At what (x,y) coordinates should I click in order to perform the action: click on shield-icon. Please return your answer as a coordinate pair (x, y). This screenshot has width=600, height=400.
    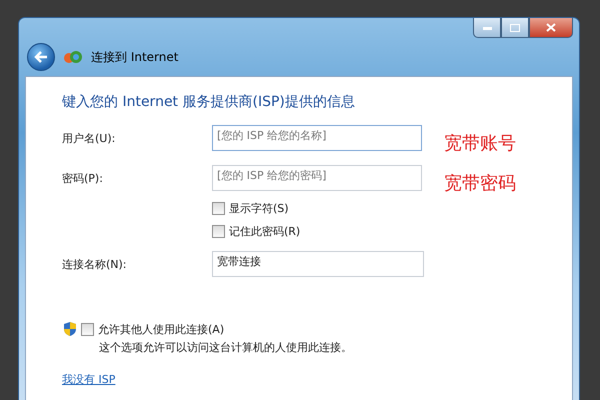
    Looking at the image, I should click on (70, 329).